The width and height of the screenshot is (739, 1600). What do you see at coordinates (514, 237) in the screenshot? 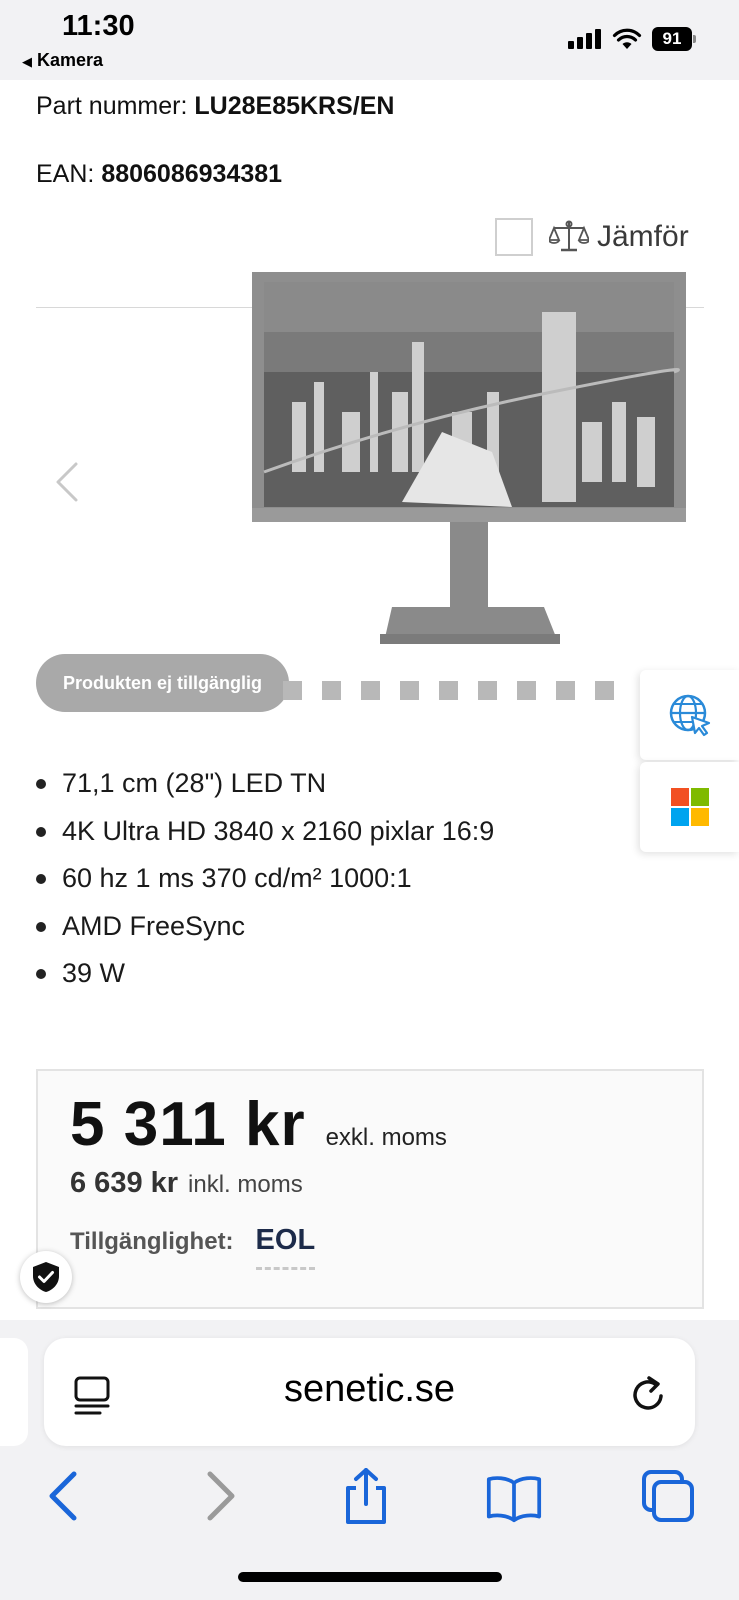
I see `compare-checkbox` at bounding box center [514, 237].